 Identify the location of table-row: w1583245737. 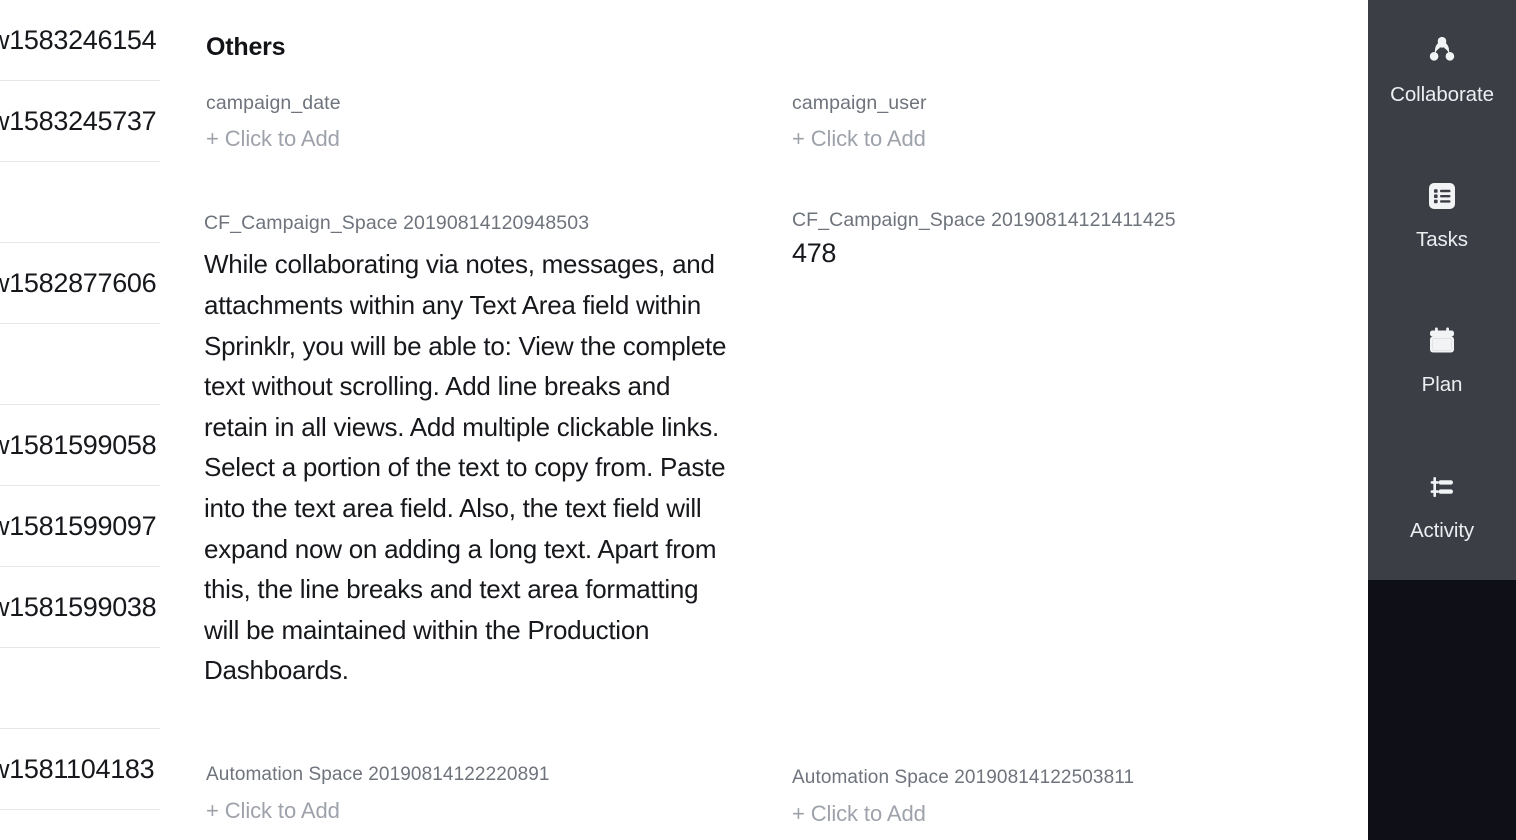
(86, 121).